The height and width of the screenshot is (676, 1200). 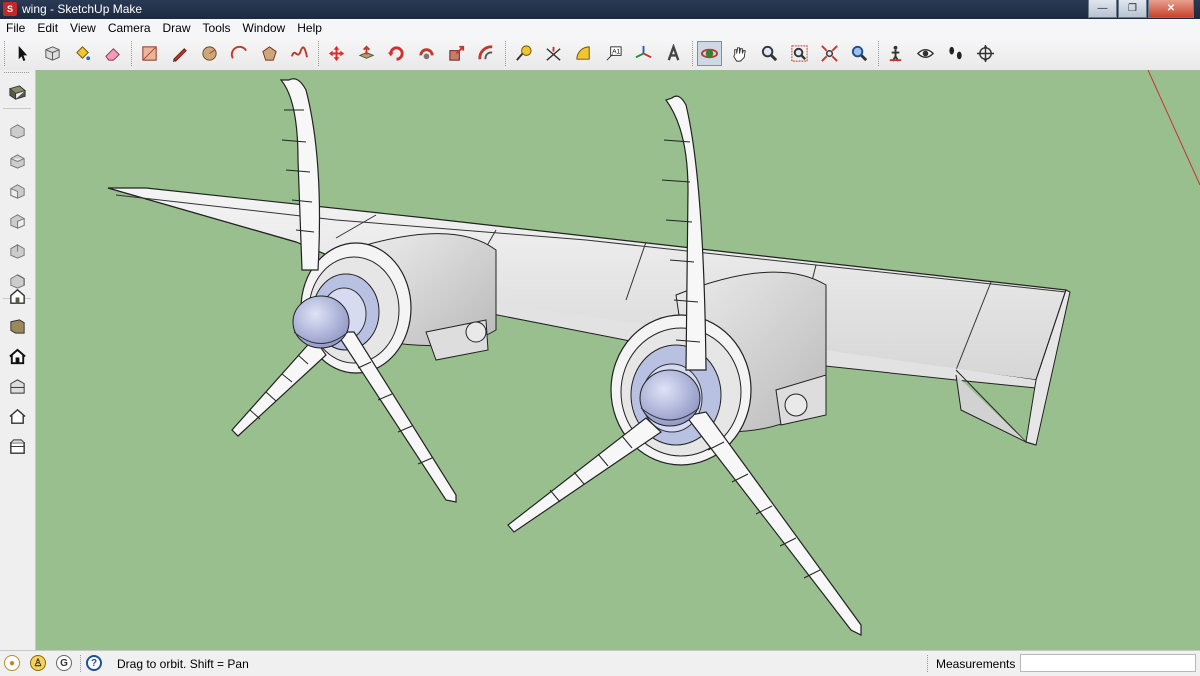 I want to click on scale-icon, so click(x=457, y=53).